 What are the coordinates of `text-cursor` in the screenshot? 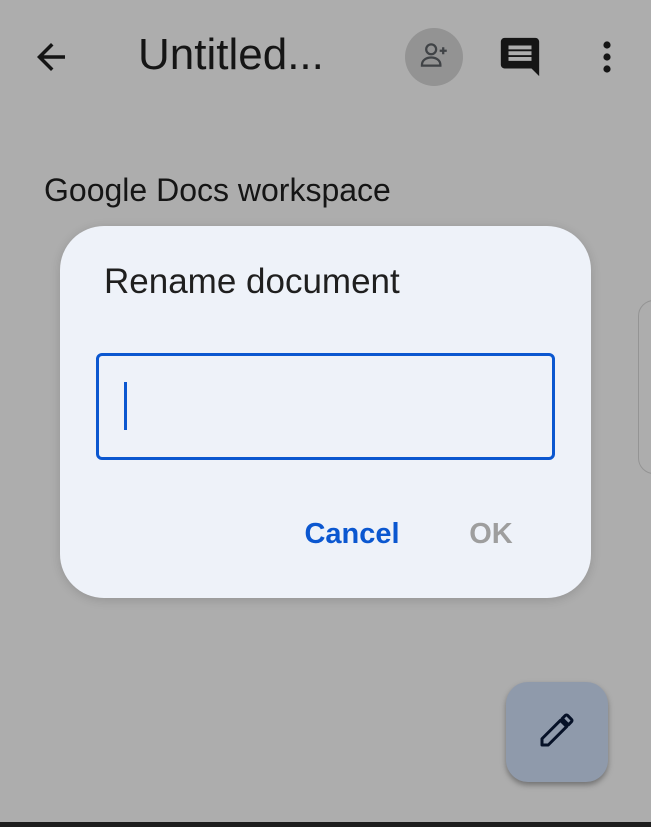 It's located at (125, 406).